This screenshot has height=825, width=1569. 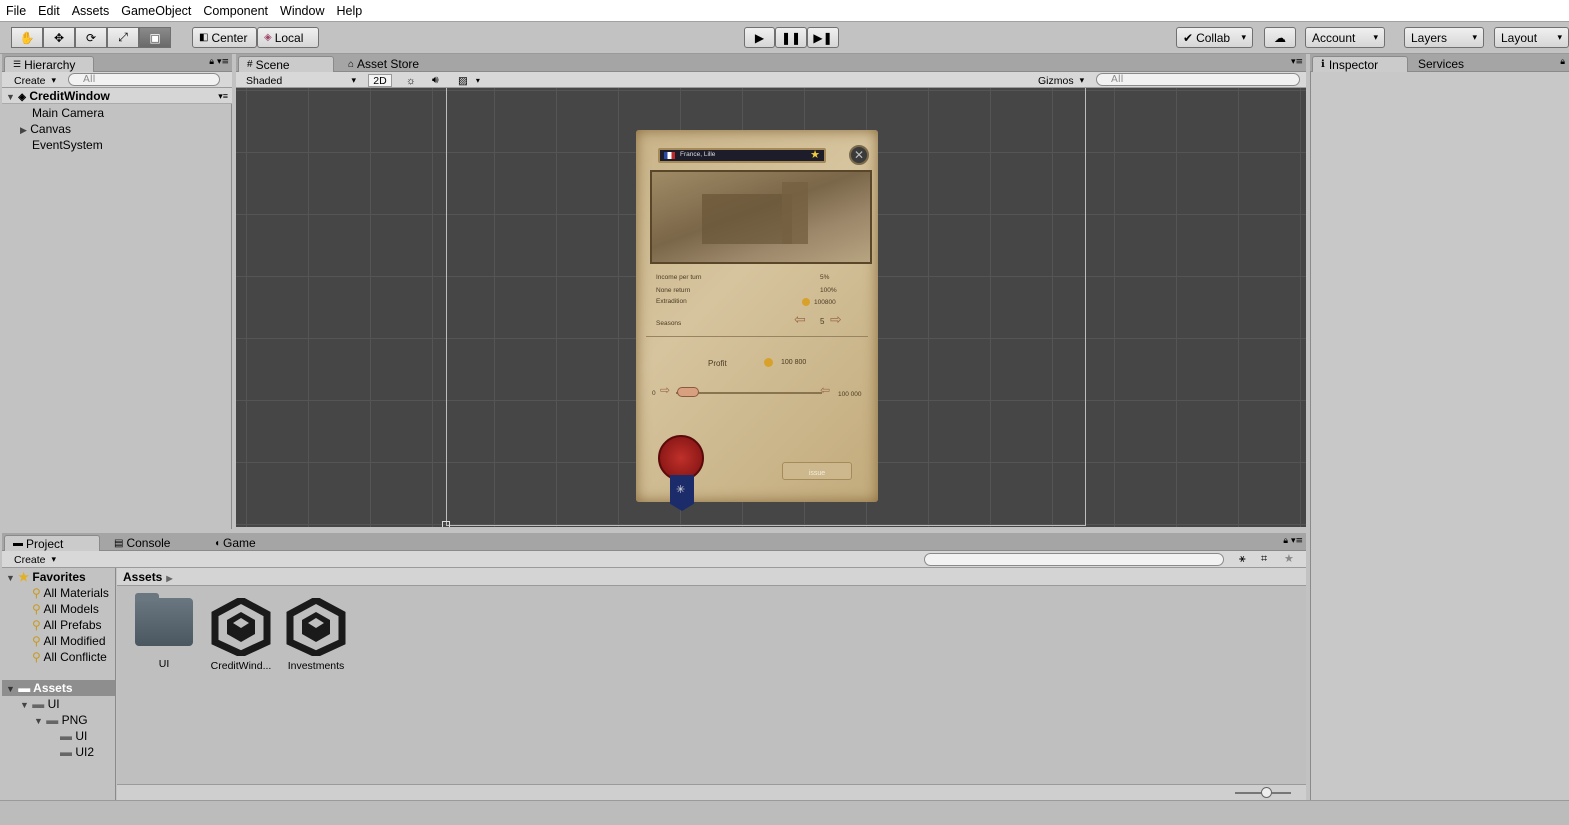 What do you see at coordinates (302, 11) in the screenshot?
I see `menu-window: Window` at bounding box center [302, 11].